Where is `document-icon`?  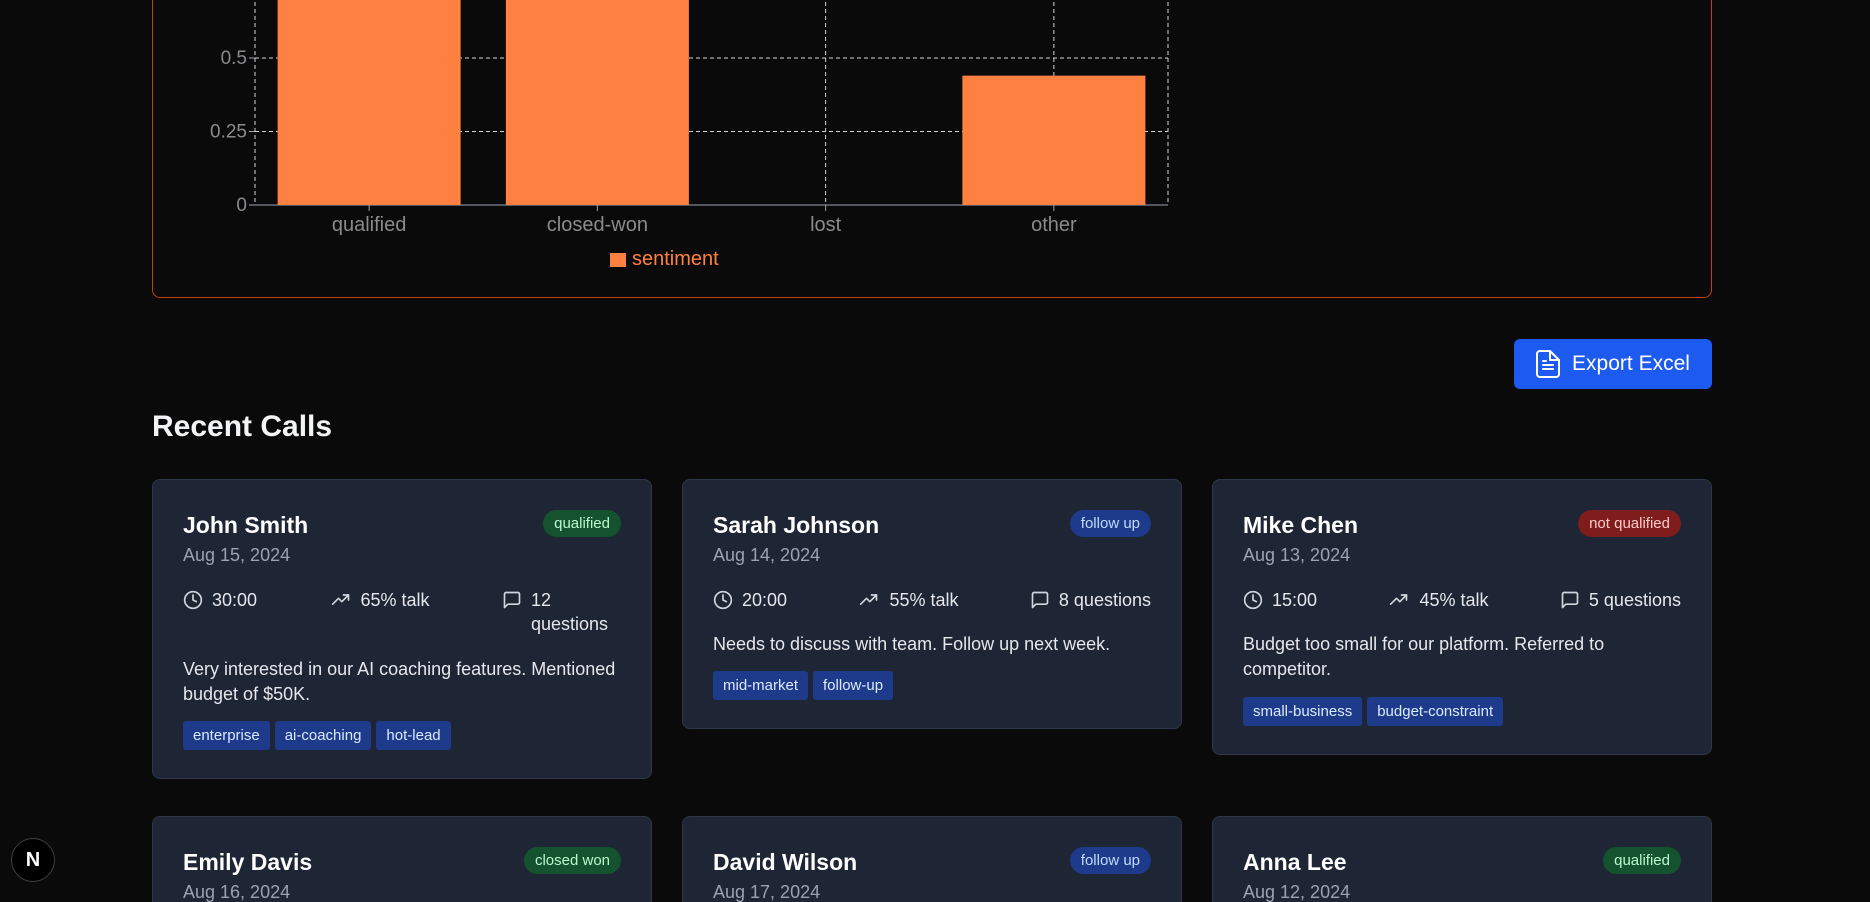
document-icon is located at coordinates (1548, 364).